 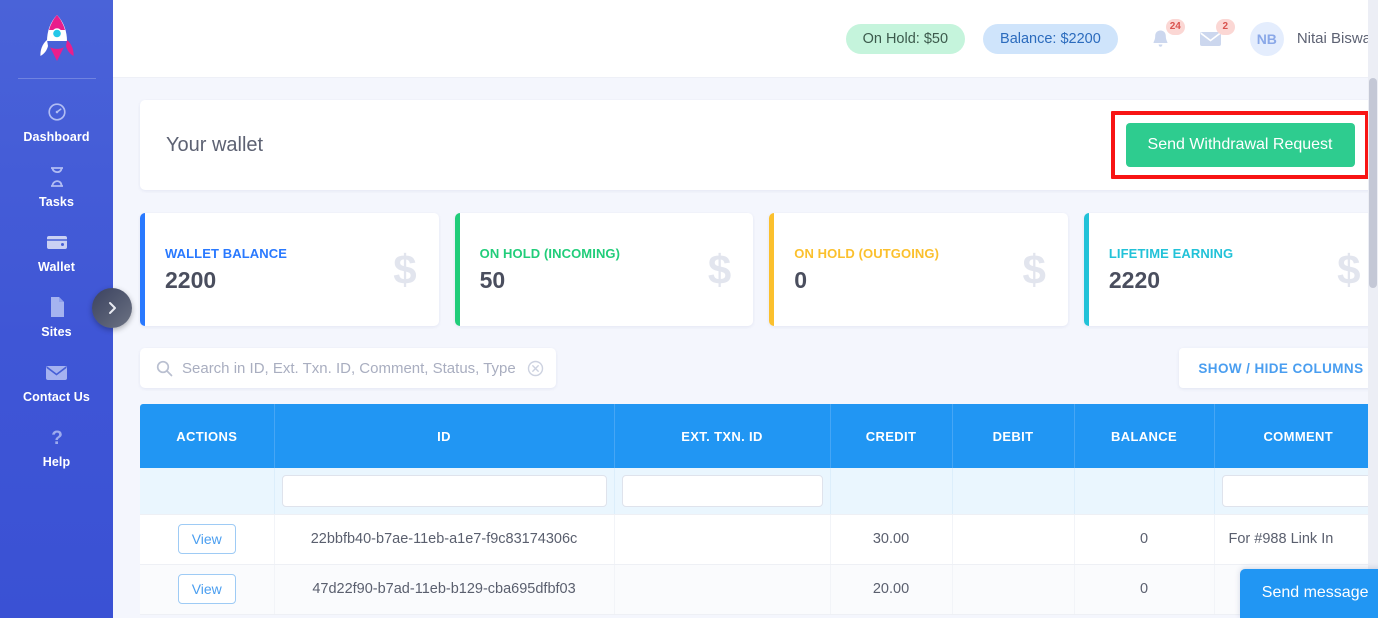 I want to click on wallet-icon, so click(x=57, y=242).